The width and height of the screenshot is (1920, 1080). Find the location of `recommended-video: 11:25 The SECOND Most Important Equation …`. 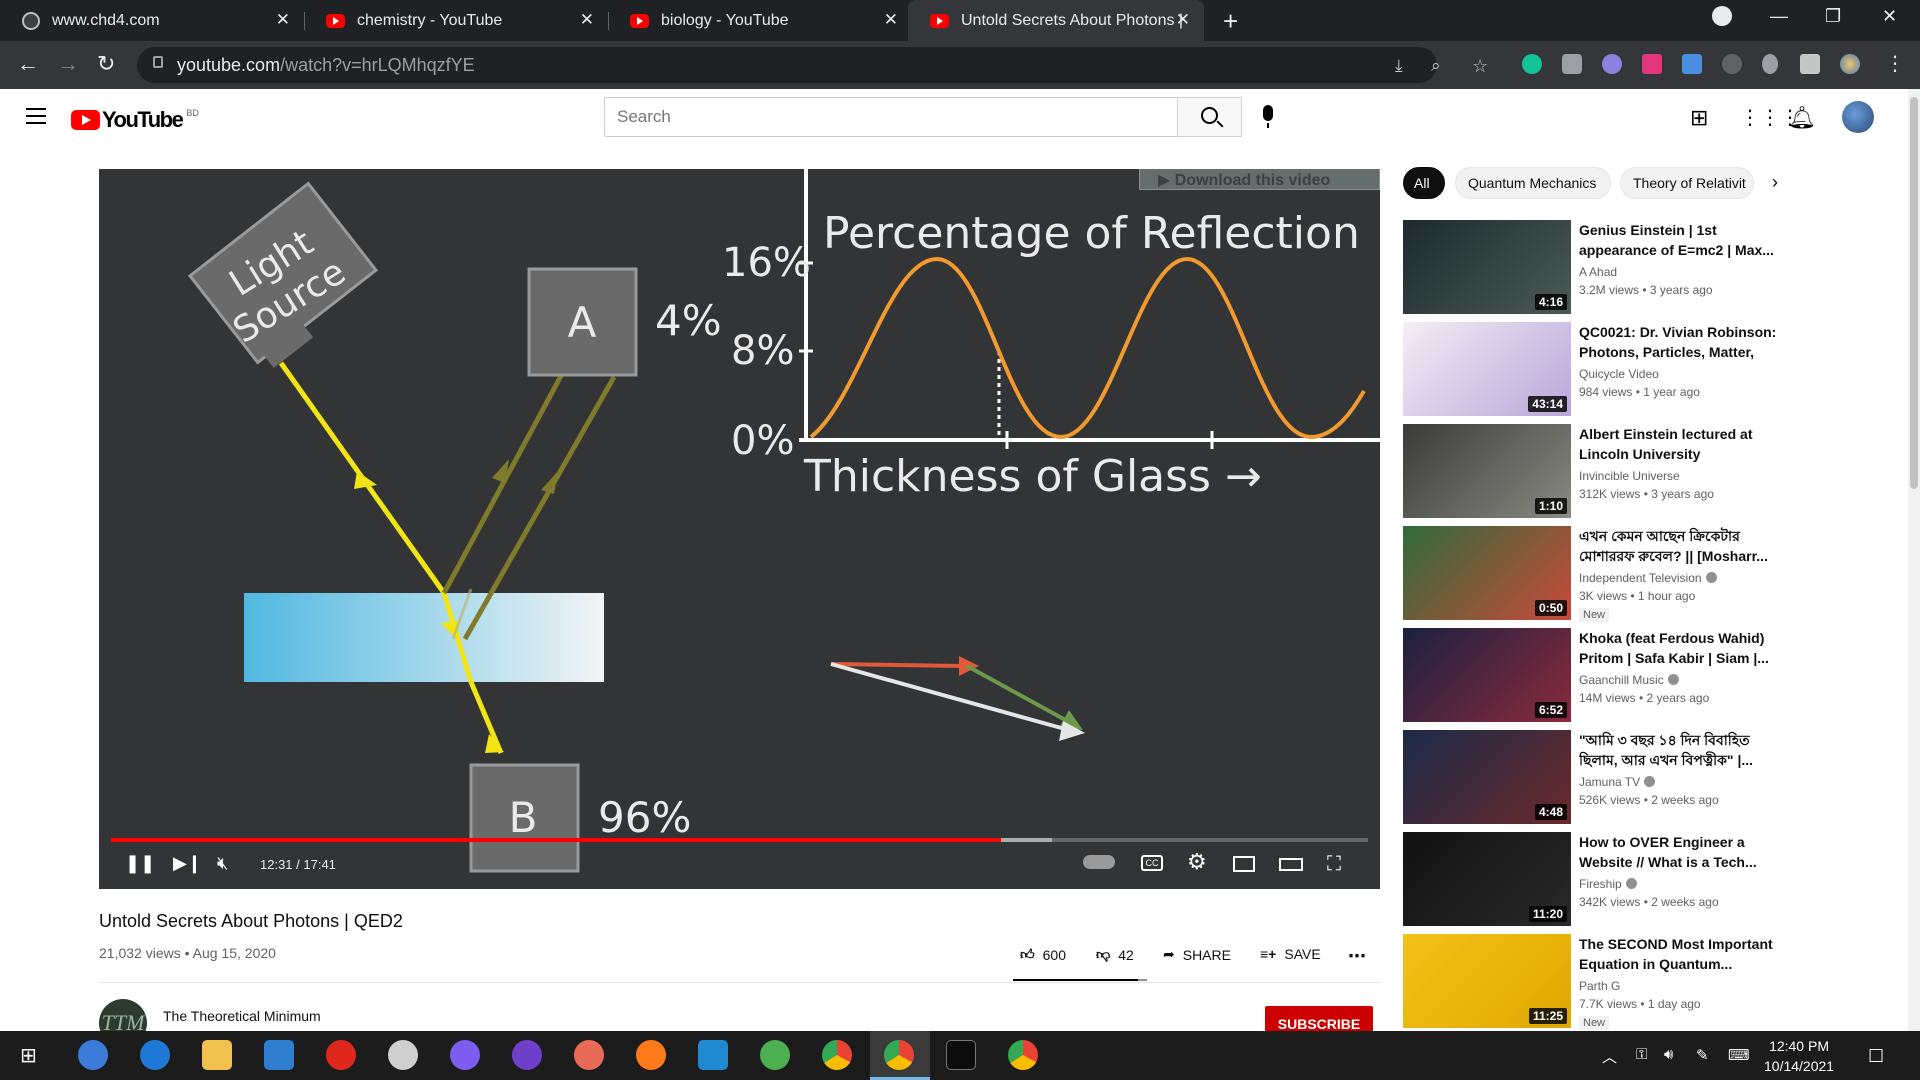

recommended-video: 11:25 The SECOND Most Important Equation … is located at coordinates (1593, 982).